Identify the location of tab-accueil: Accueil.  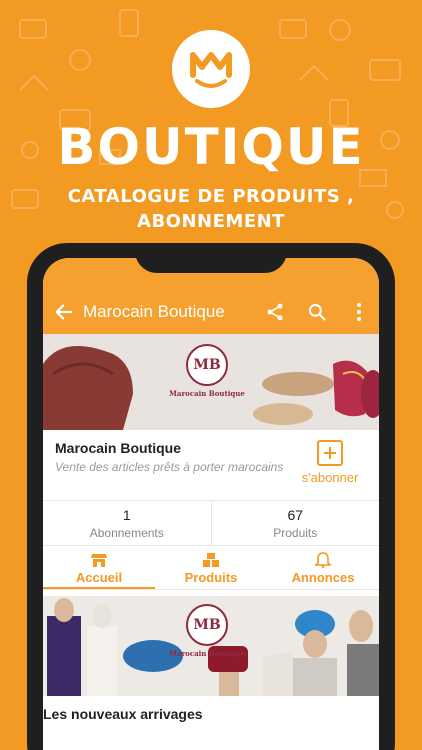
(99, 567).